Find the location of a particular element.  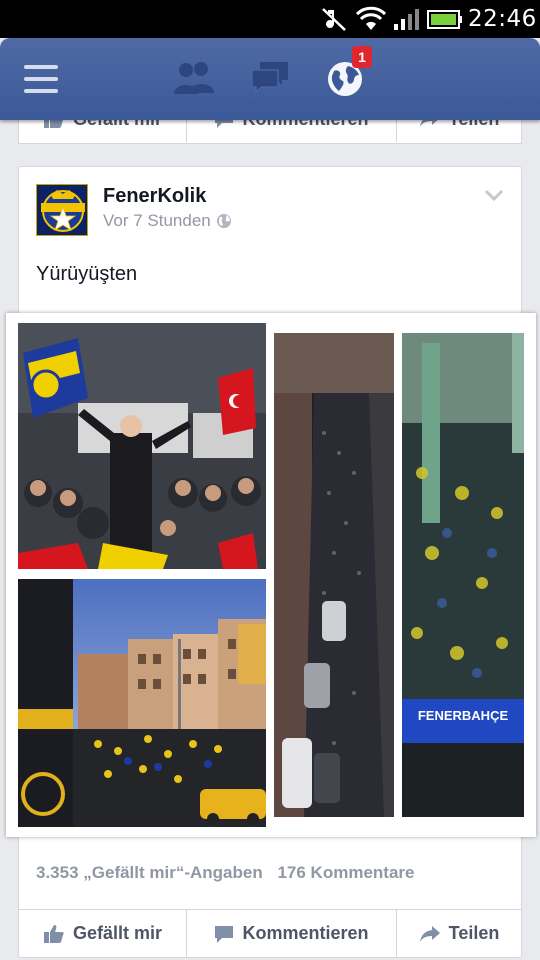

post-text: Yürüyüşten is located at coordinates (87, 274).